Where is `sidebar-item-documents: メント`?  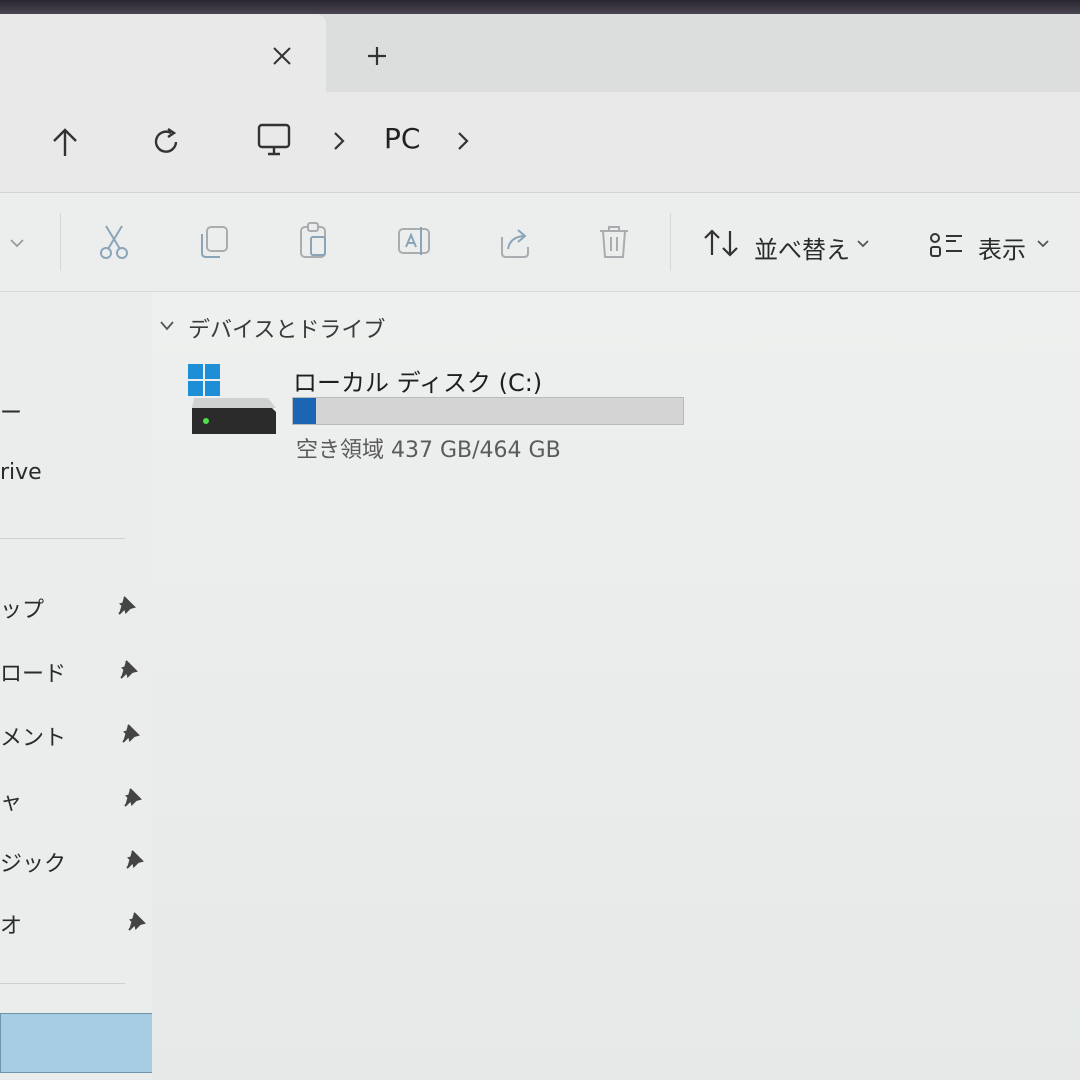
sidebar-item-documents: メント is located at coordinates (33, 736).